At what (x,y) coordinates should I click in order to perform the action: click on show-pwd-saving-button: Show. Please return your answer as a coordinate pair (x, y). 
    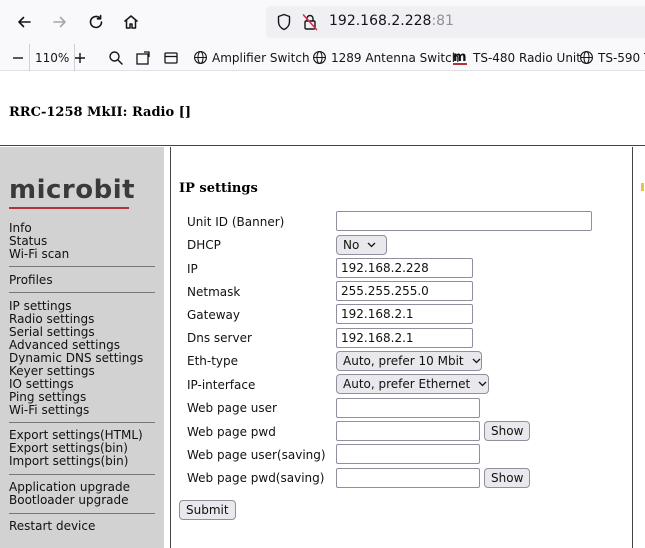
    Looking at the image, I should click on (507, 478).